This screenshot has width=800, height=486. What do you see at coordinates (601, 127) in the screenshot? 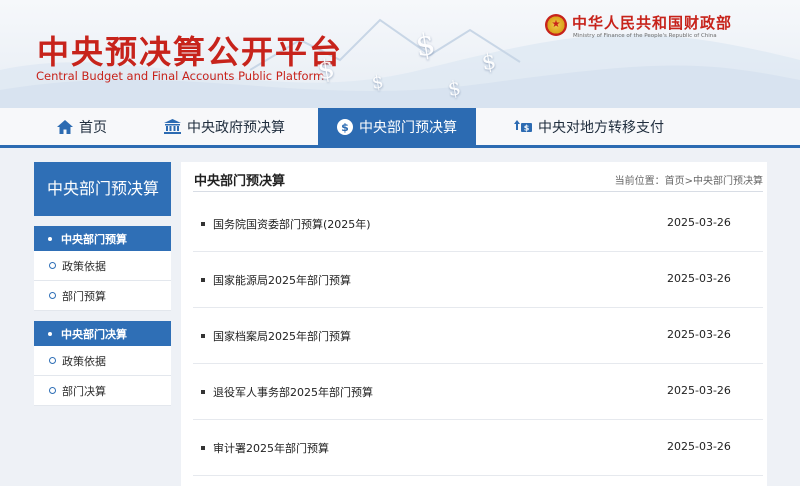
I see `nav-item-label: 中央对地方转移支付` at bounding box center [601, 127].